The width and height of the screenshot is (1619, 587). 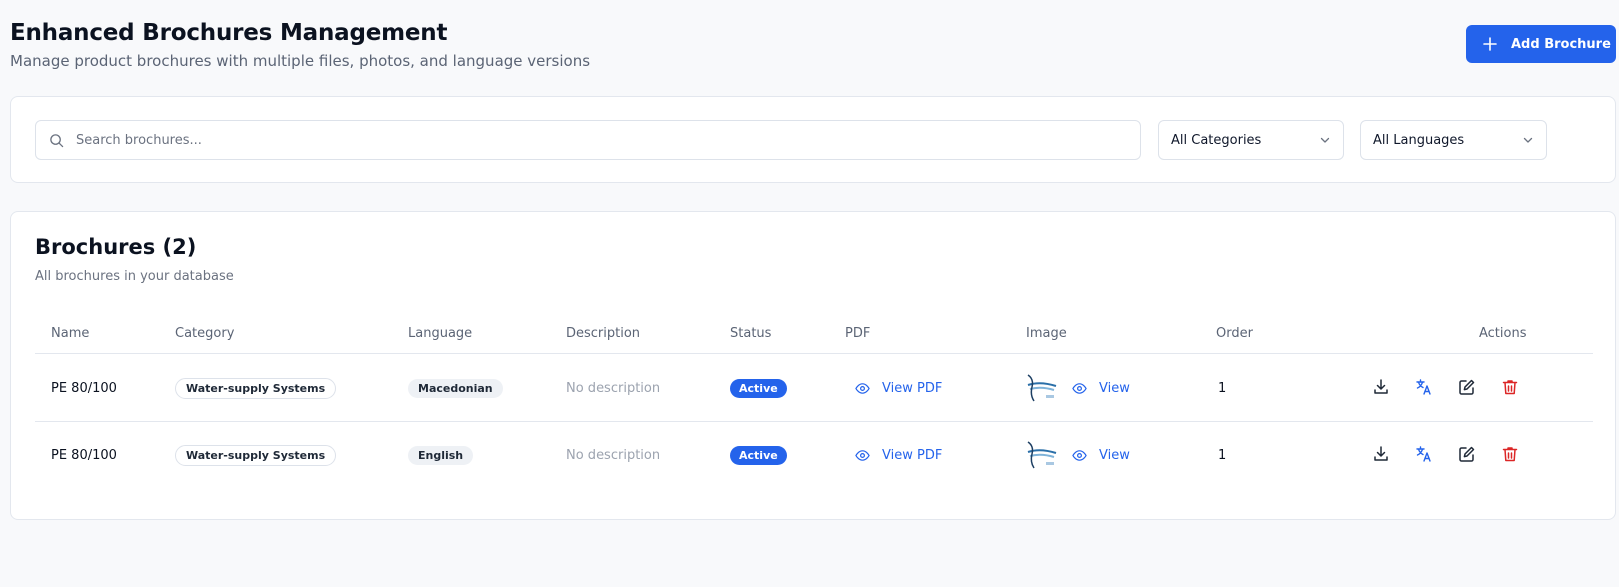 What do you see at coordinates (134, 276) in the screenshot?
I see `list-subtitle: All brochures in your database` at bounding box center [134, 276].